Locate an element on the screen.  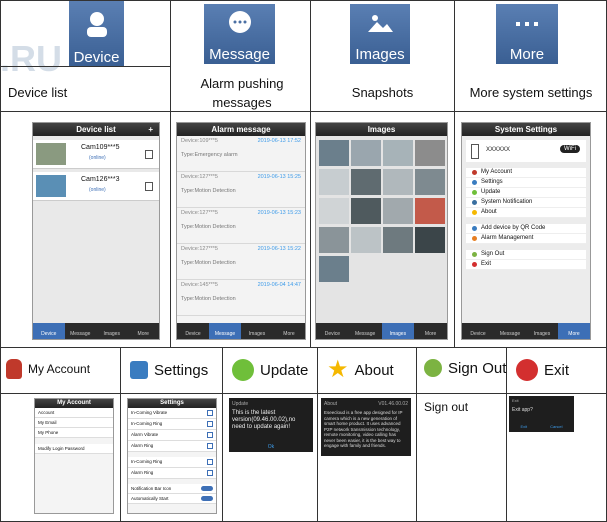
message-tab-icon: Message is located at coordinates (239, 34).